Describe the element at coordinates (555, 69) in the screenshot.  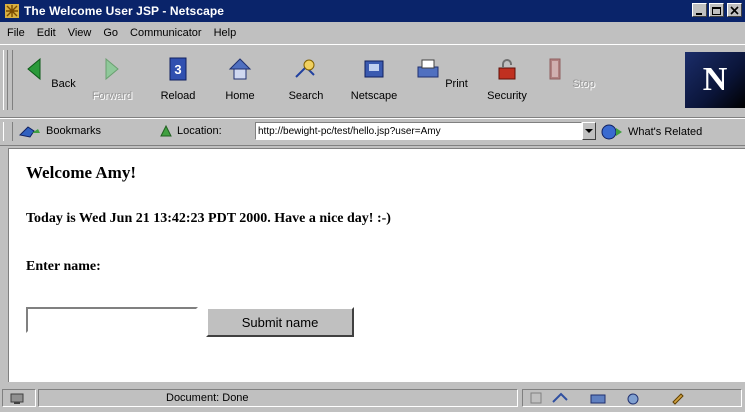
I see `stop-icon` at that location.